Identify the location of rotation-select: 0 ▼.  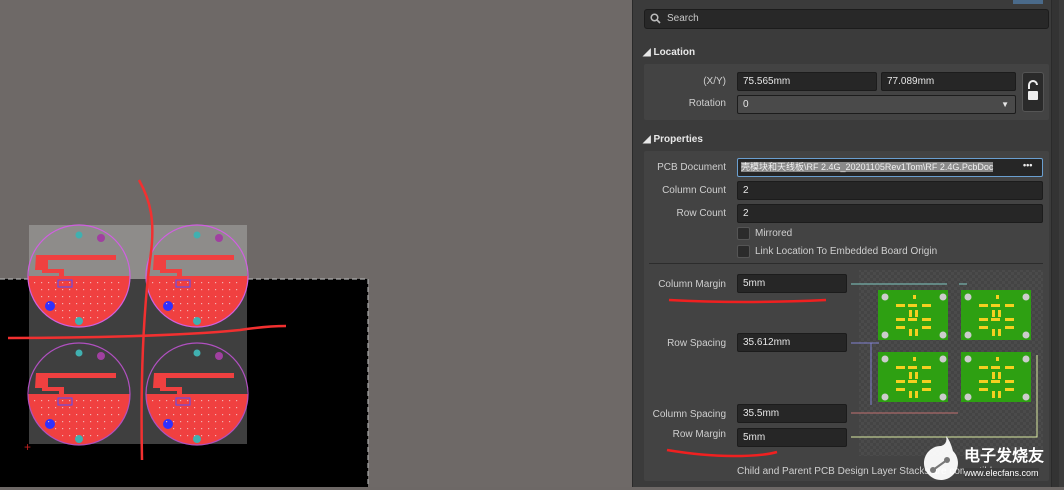
(876, 104).